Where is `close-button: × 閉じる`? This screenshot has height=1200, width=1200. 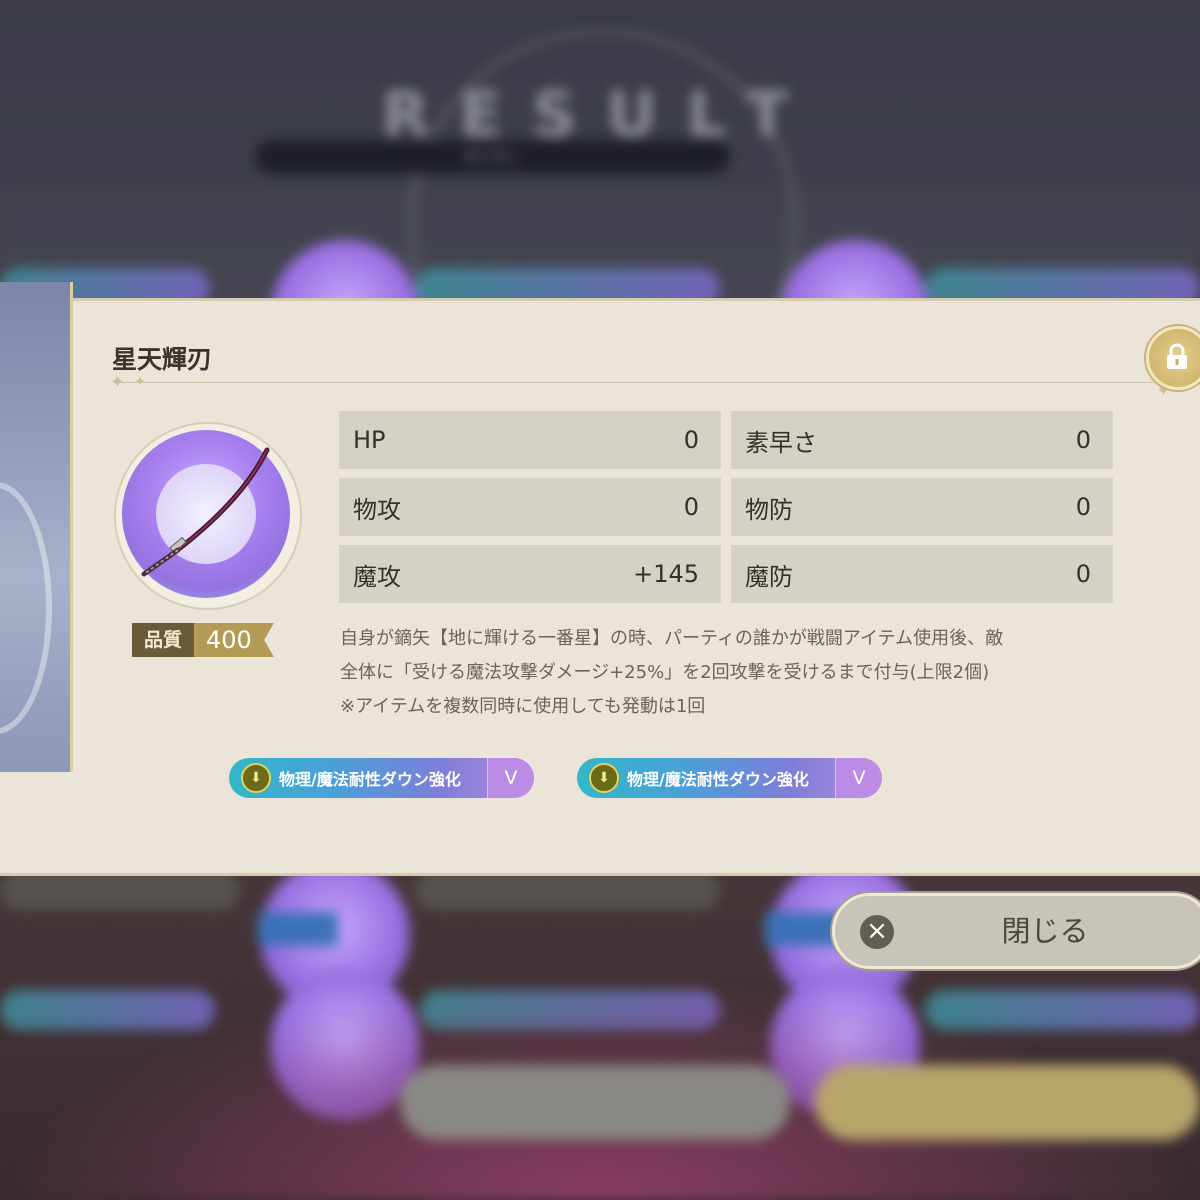
close-button: × 閉じる is located at coordinates (1016, 931).